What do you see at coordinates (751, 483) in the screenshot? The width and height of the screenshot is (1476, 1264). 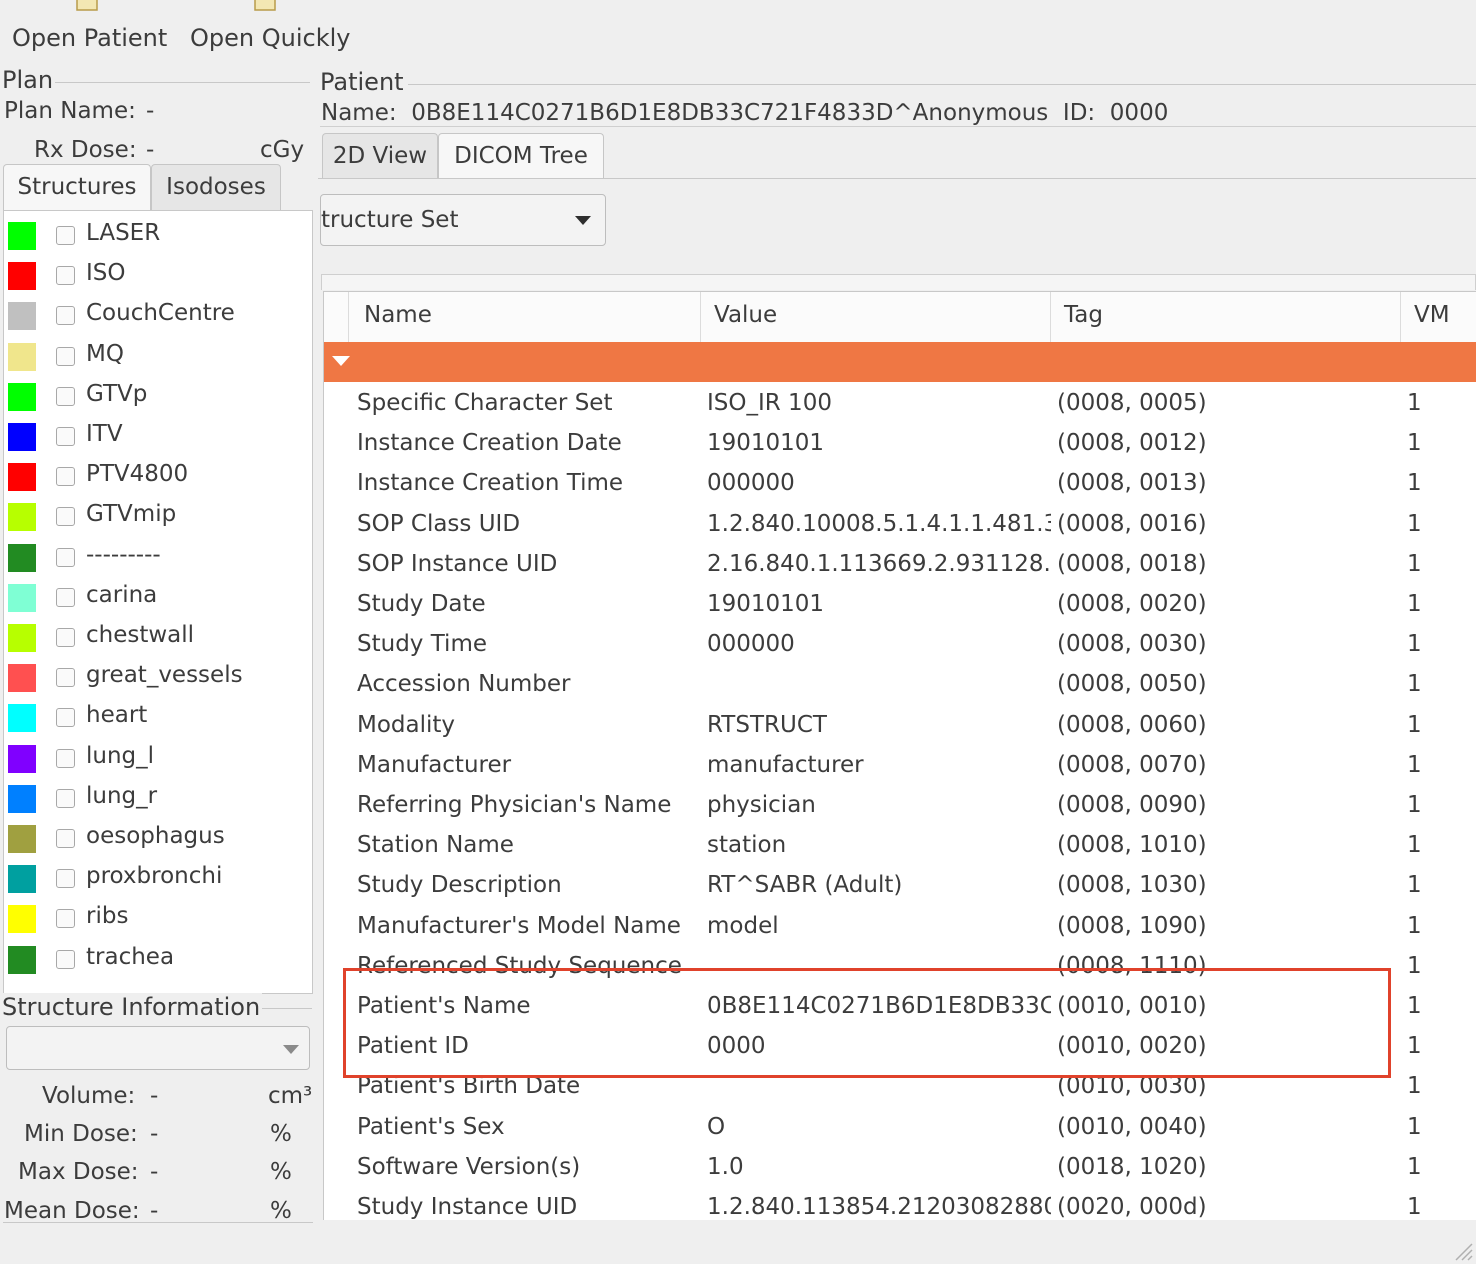 I see `dicom-value-cell: 000000` at bounding box center [751, 483].